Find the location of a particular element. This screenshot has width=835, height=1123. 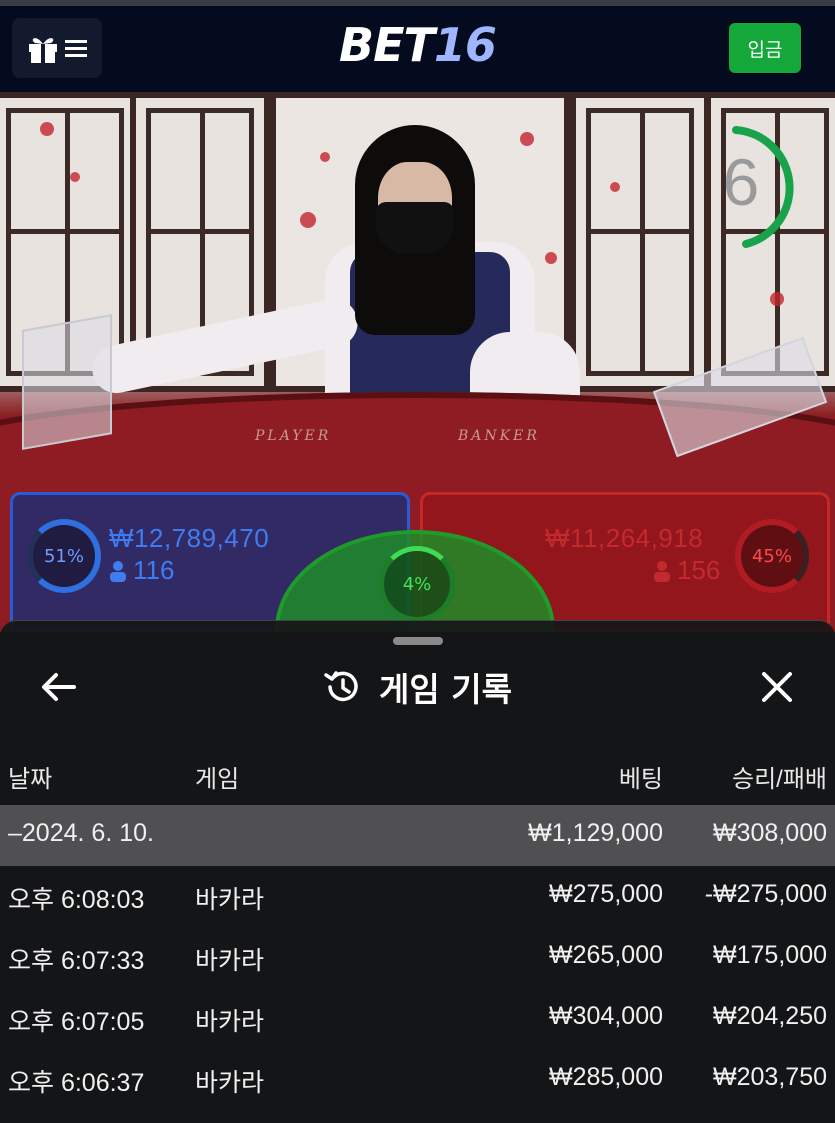

sheet-title: 게임 기록 is located at coordinates (417, 687).